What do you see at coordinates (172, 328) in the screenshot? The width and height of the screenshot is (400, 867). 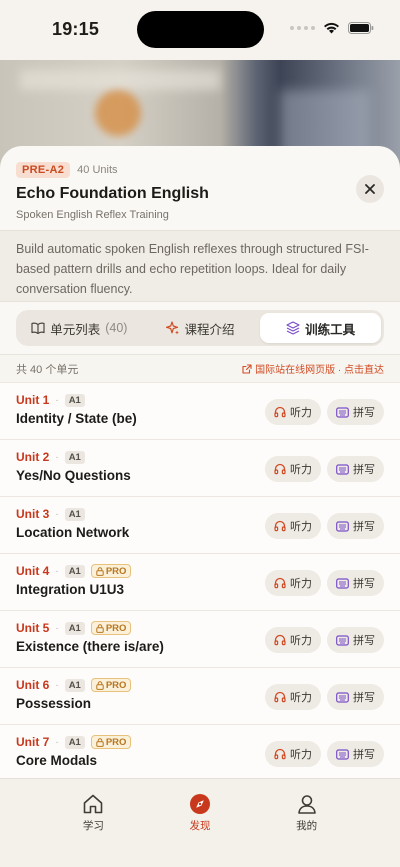 I see `sparkle-icon` at bounding box center [172, 328].